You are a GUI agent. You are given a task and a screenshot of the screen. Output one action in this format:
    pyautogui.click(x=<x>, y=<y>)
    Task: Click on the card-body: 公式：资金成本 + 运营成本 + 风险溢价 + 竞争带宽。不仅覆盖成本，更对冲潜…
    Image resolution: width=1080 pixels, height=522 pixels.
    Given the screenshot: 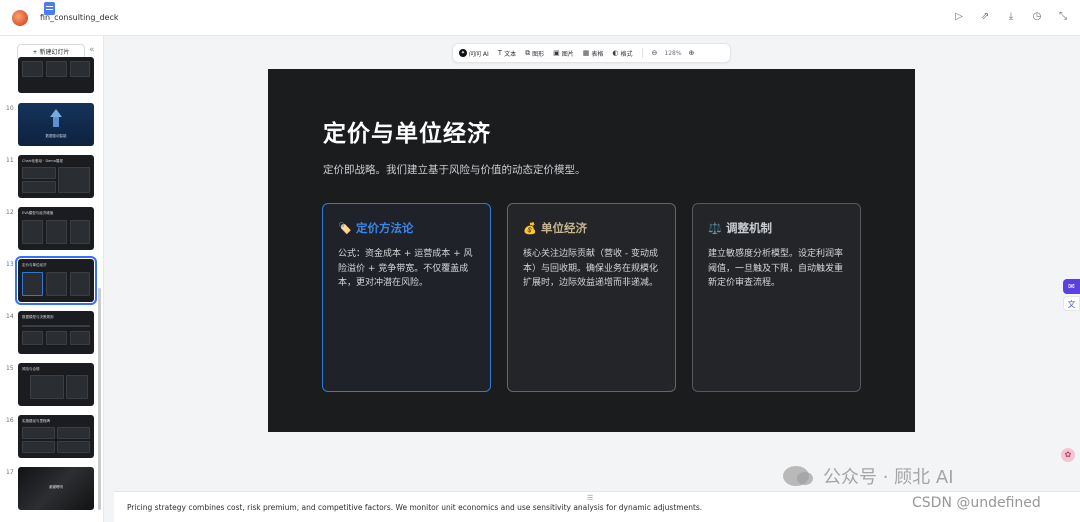 What is the action you would take?
    pyautogui.click(x=405, y=268)
    